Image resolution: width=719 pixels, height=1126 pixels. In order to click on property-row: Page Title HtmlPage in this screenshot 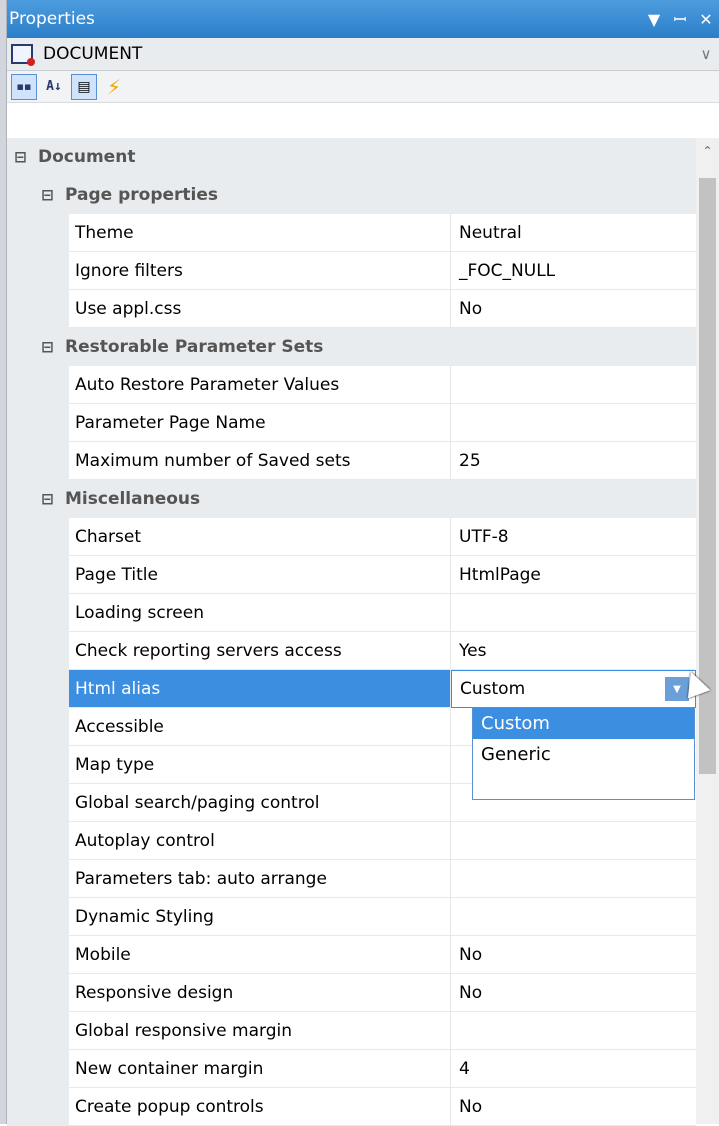, I will do `click(351, 575)`.